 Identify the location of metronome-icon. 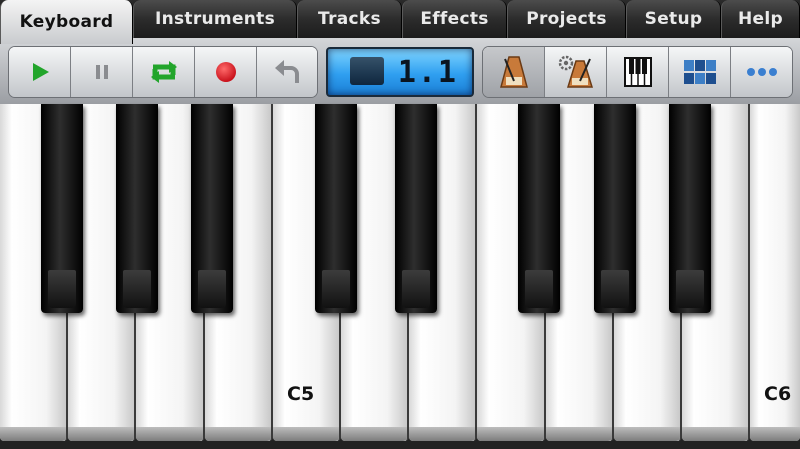
(513, 72).